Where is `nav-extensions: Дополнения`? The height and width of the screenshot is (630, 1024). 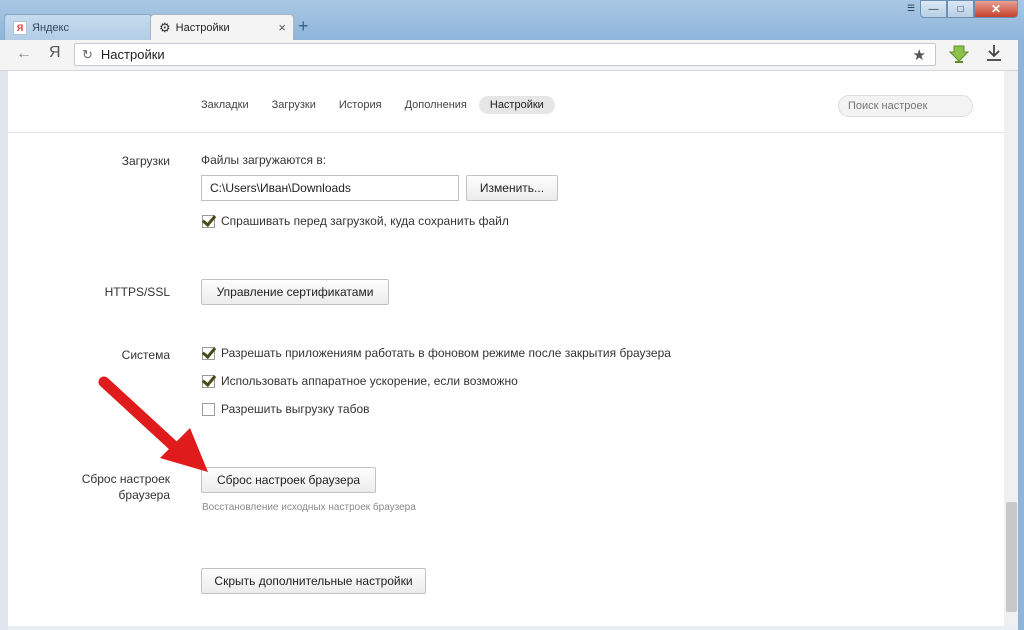 nav-extensions: Дополнения is located at coordinates (436, 105).